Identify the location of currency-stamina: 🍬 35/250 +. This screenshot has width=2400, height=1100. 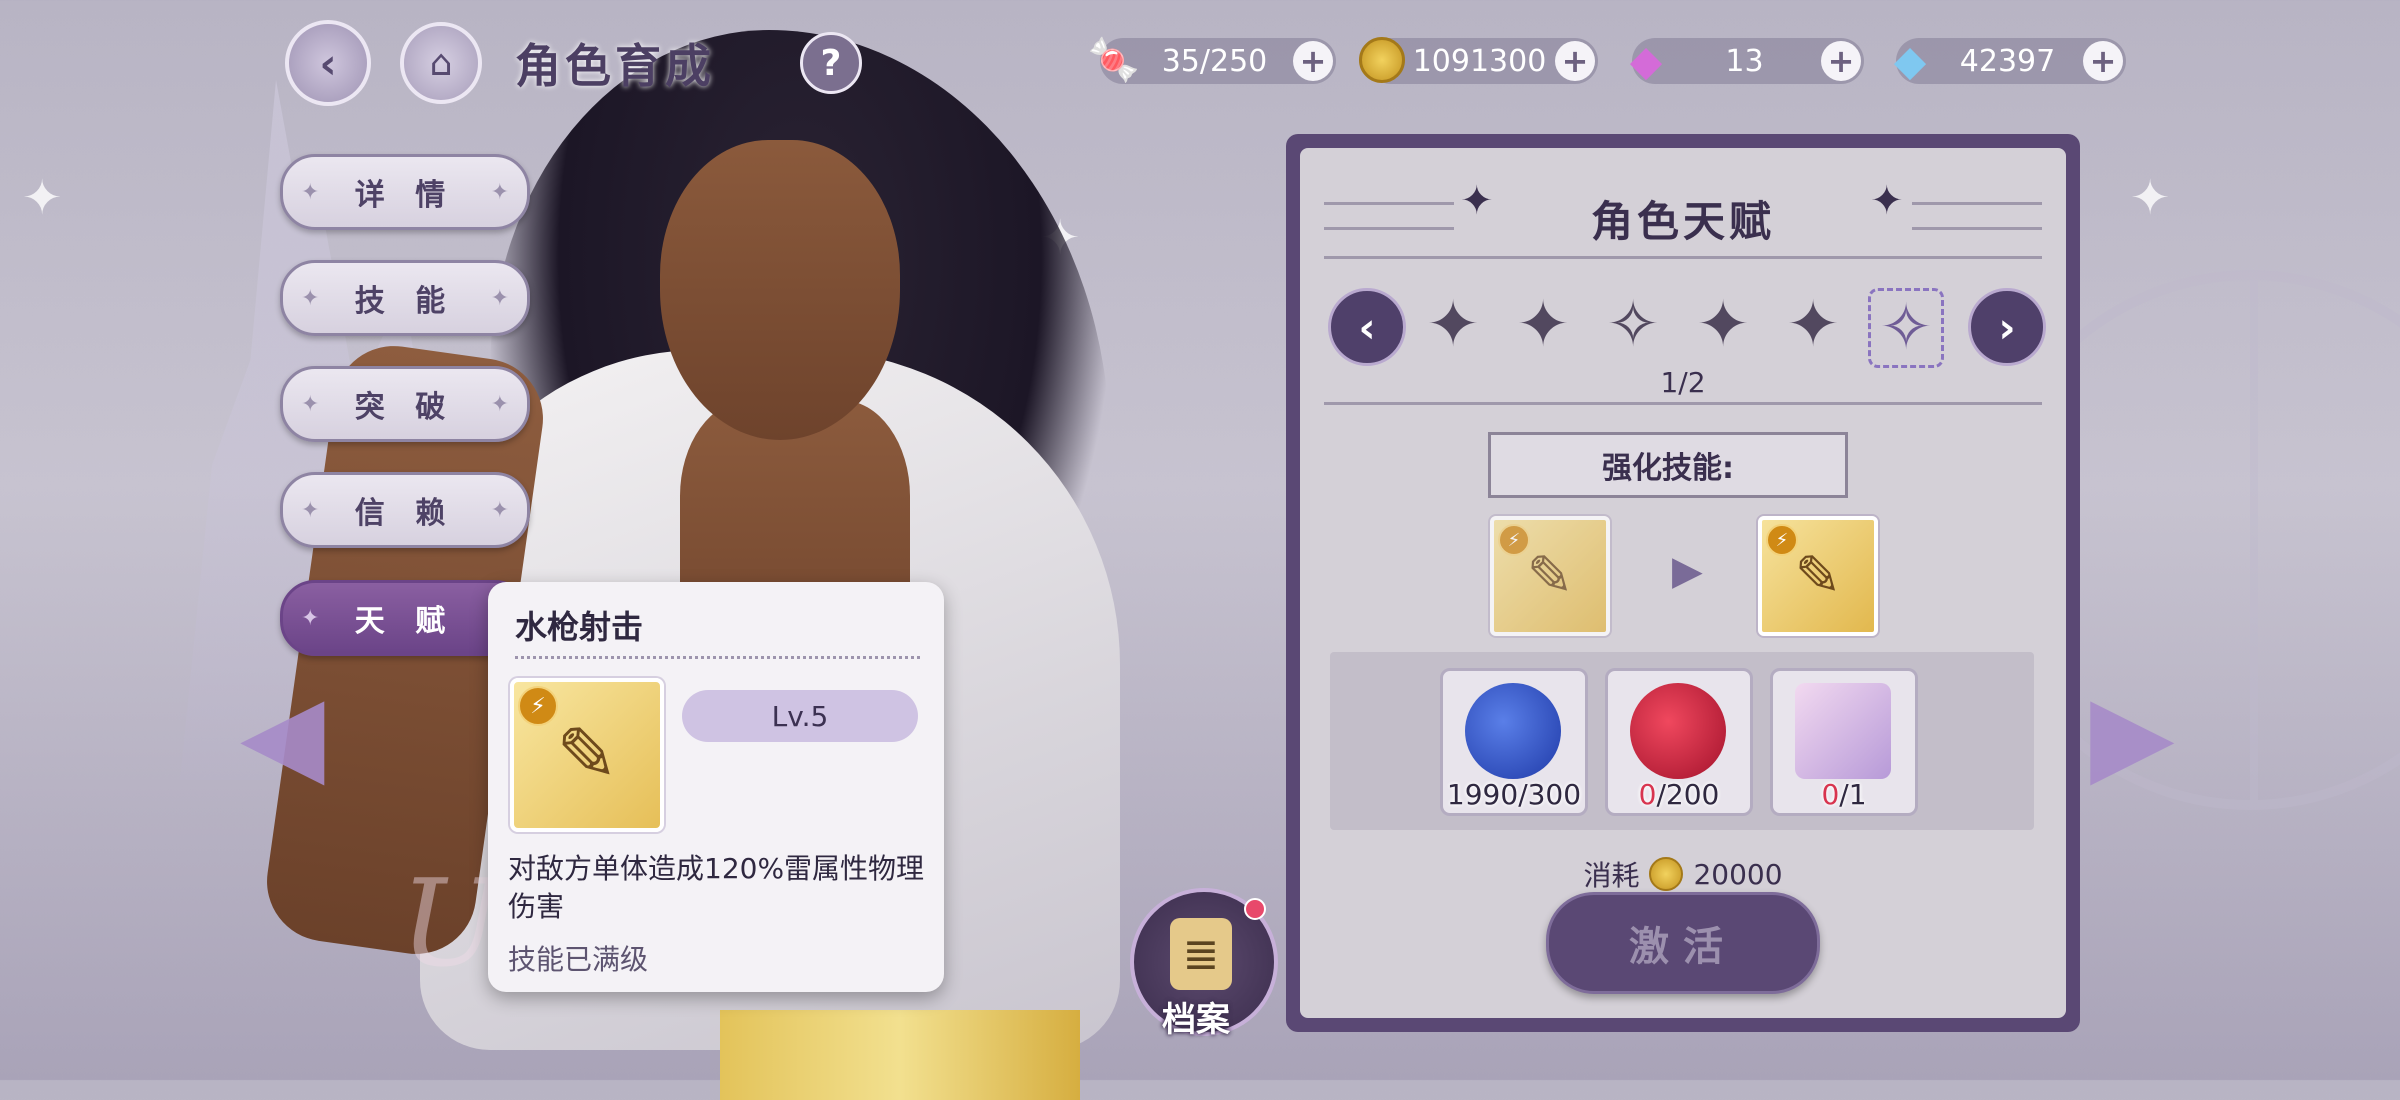
(1212, 59).